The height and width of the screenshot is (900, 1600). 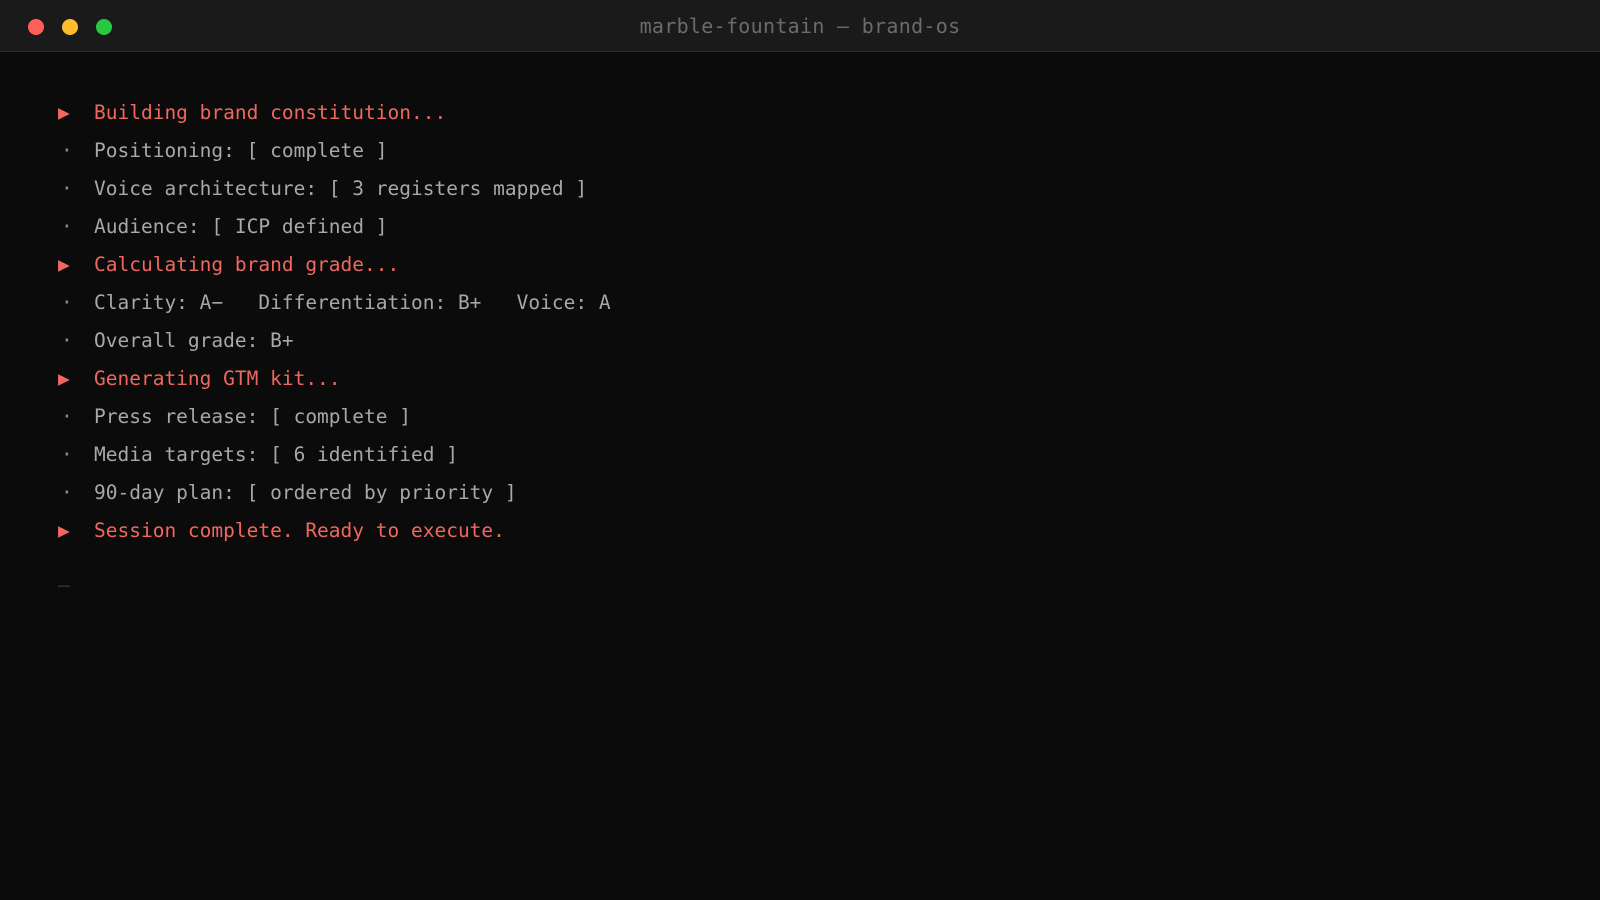 What do you see at coordinates (299, 530) in the screenshot?
I see `terminal-line-text: Session complete. Ready to execute.` at bounding box center [299, 530].